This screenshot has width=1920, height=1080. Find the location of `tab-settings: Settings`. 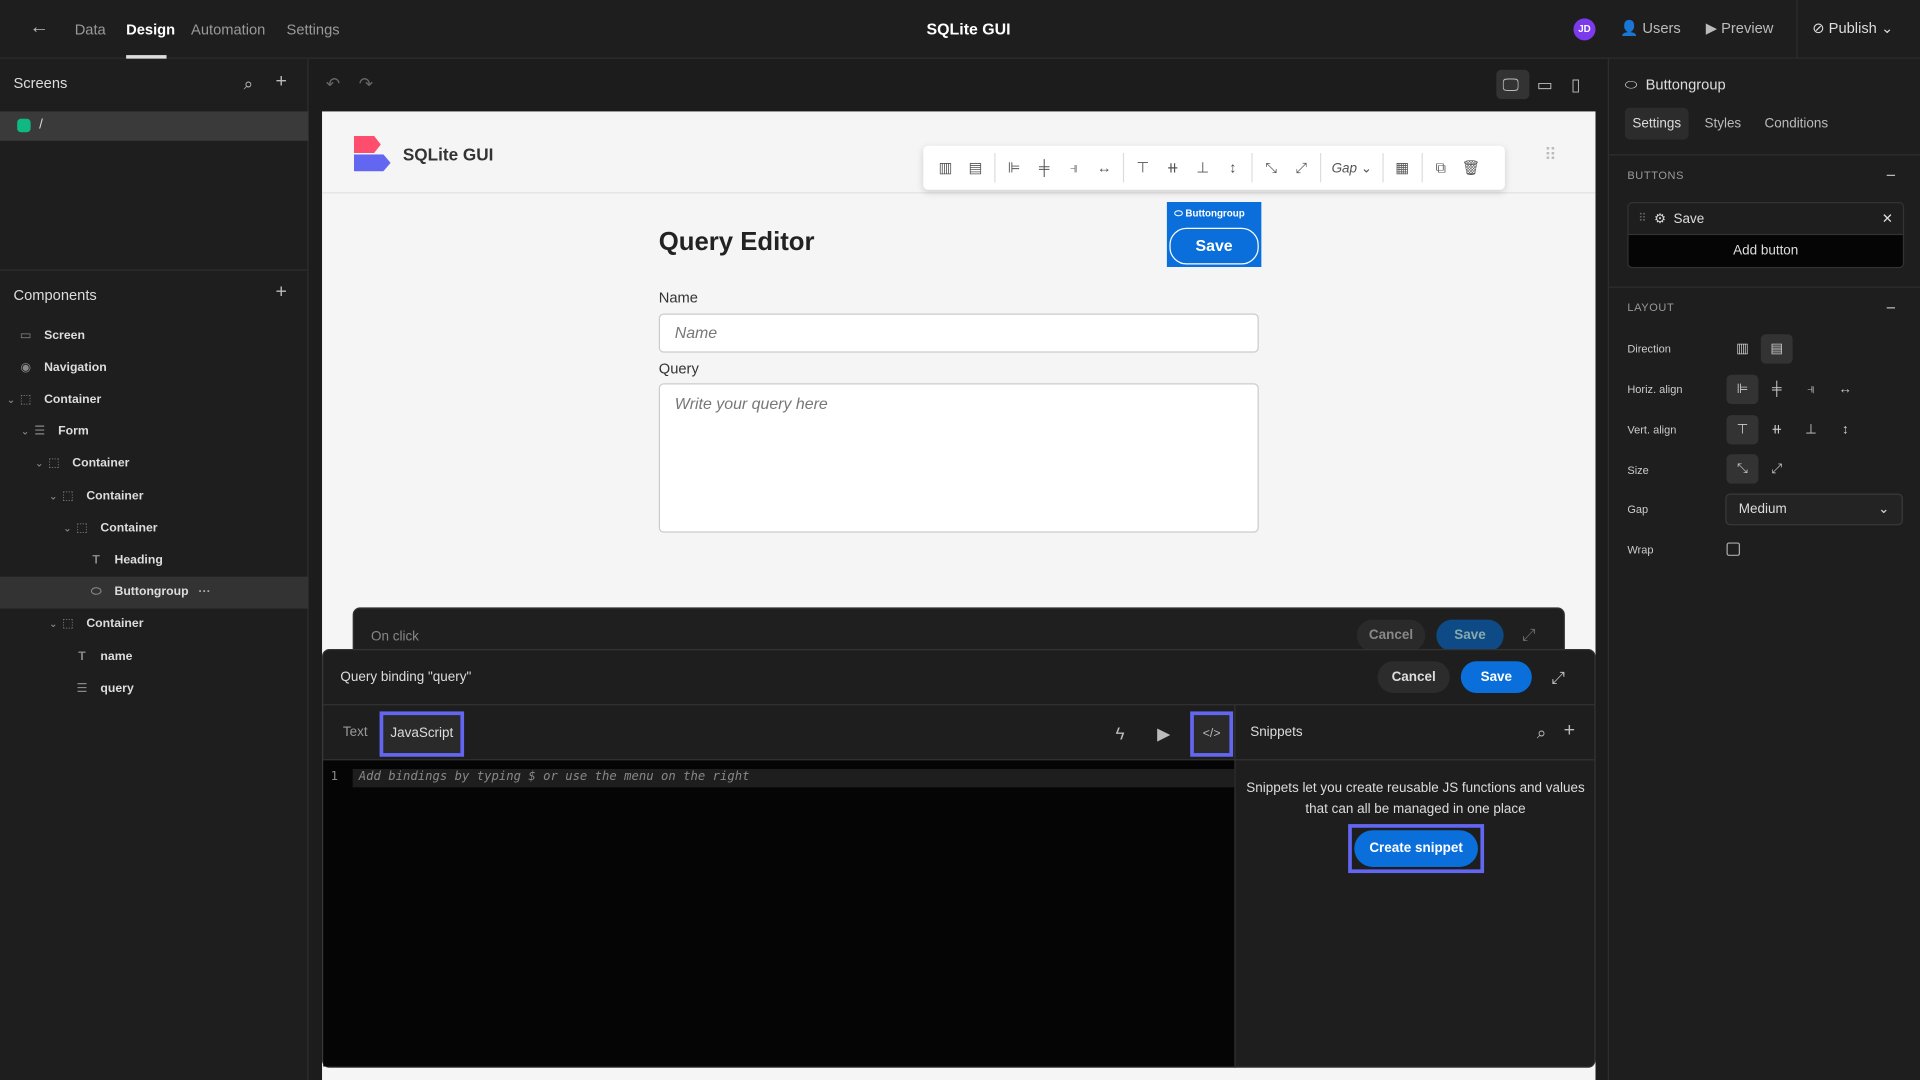

tab-settings: Settings is located at coordinates (1656, 123).